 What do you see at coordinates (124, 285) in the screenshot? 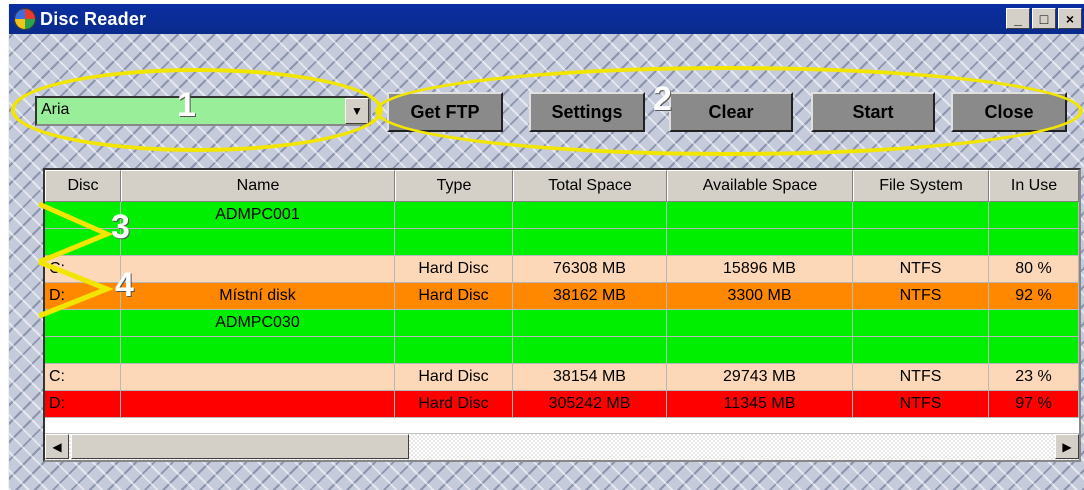
I see `callout-number-4: 4` at bounding box center [124, 285].